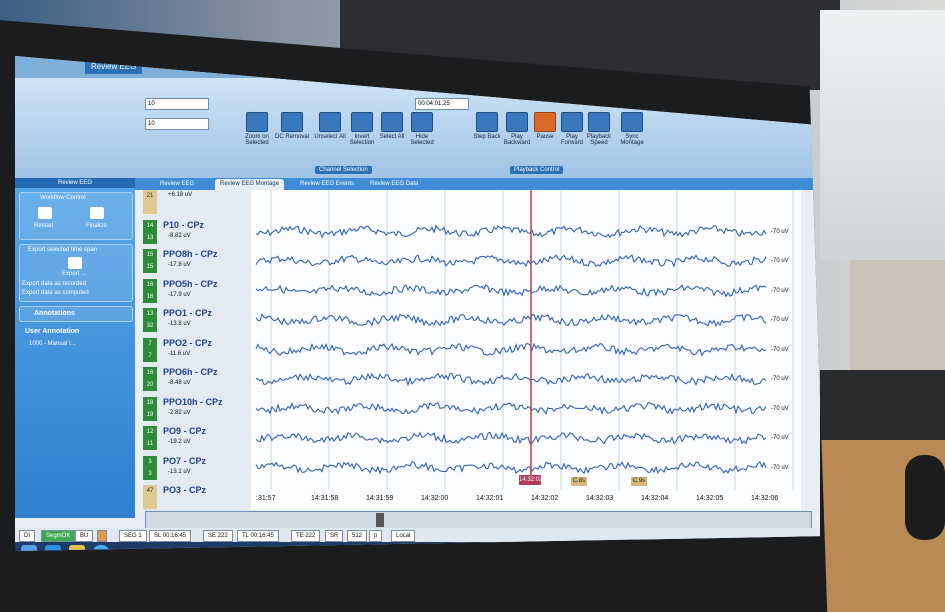 This screenshot has width=945, height=612. I want to click on event-marker: C.9s, so click(639, 481).